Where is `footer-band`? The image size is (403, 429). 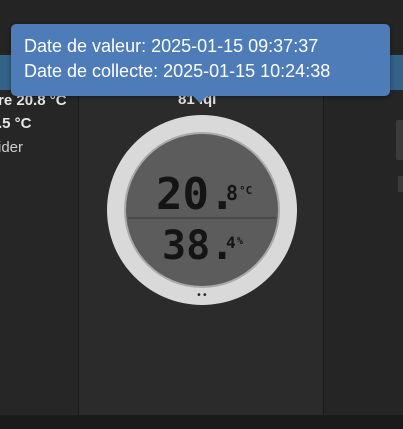 footer-band is located at coordinates (201, 422).